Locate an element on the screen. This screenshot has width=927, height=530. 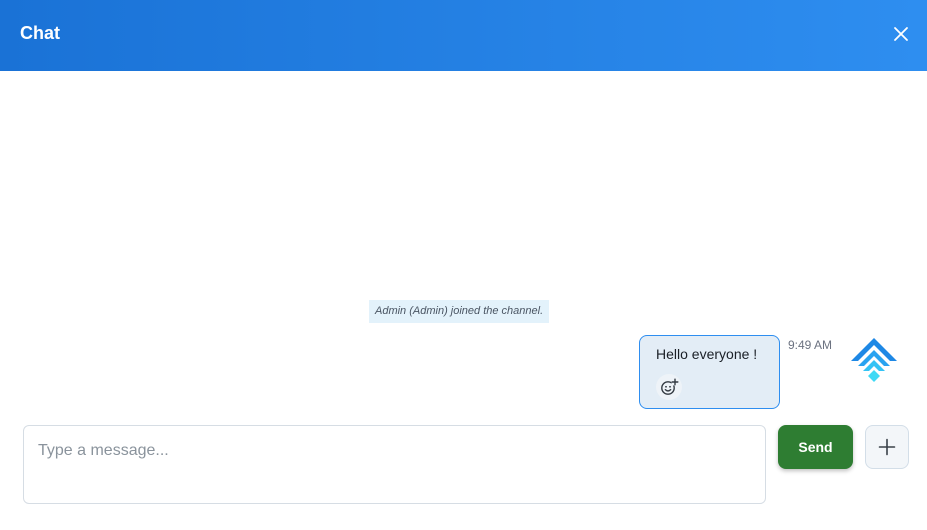
message-bubble: Hello everyone ! is located at coordinates (709, 372).